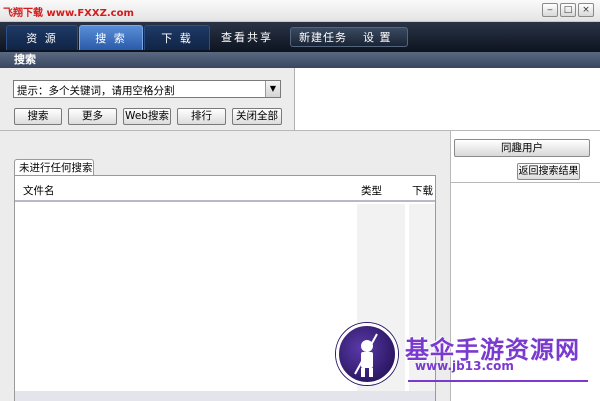 This screenshot has width=600, height=401. I want to click on watermark-logo-icon, so click(367, 354).